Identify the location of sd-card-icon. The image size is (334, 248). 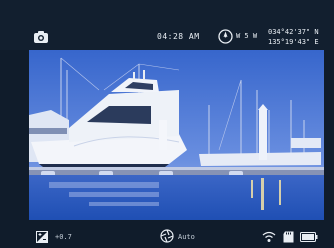
(288, 237).